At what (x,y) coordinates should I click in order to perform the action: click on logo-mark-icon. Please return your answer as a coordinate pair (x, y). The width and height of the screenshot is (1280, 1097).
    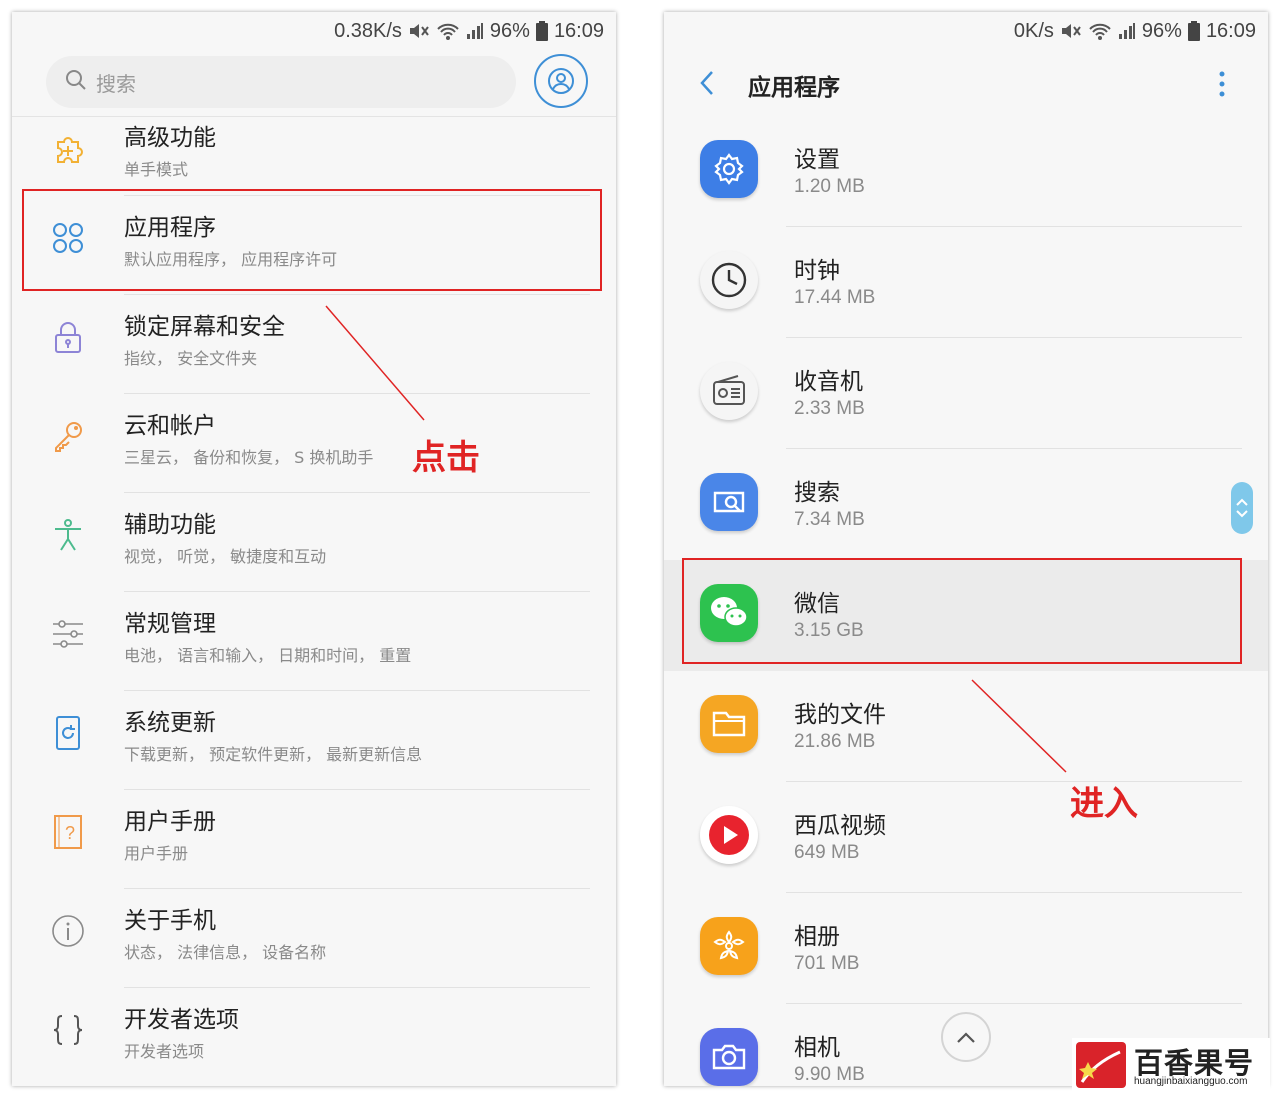
    Looking at the image, I should click on (1101, 1065).